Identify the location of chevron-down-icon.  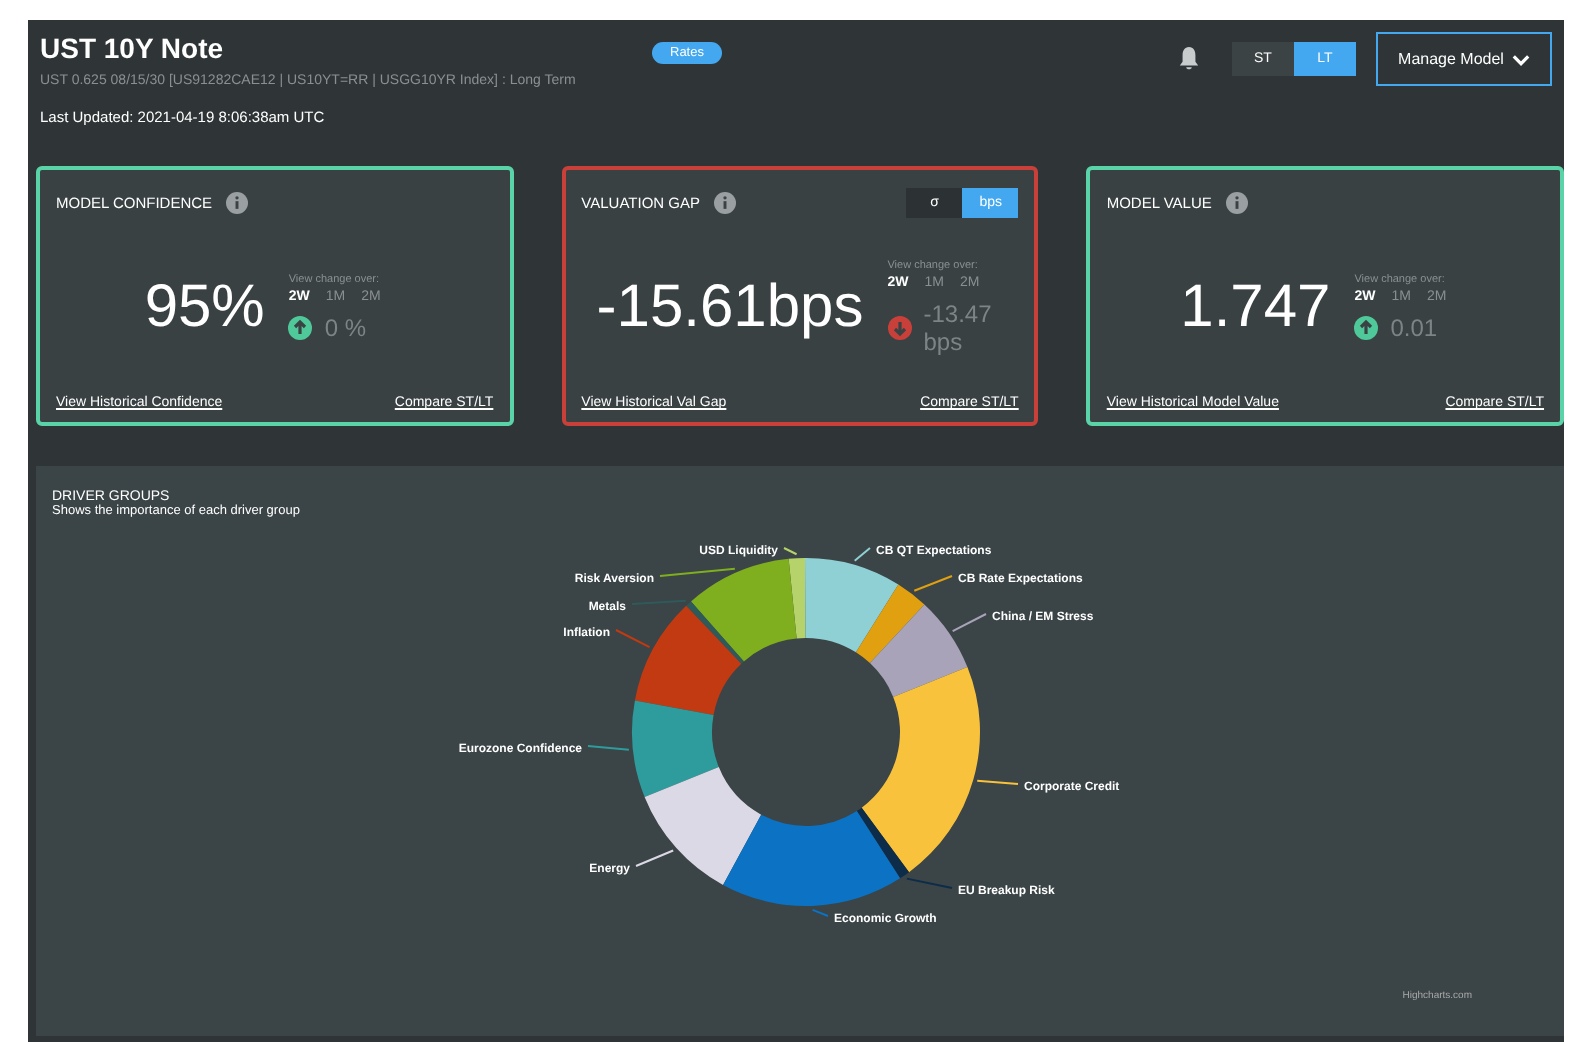
(1520, 59).